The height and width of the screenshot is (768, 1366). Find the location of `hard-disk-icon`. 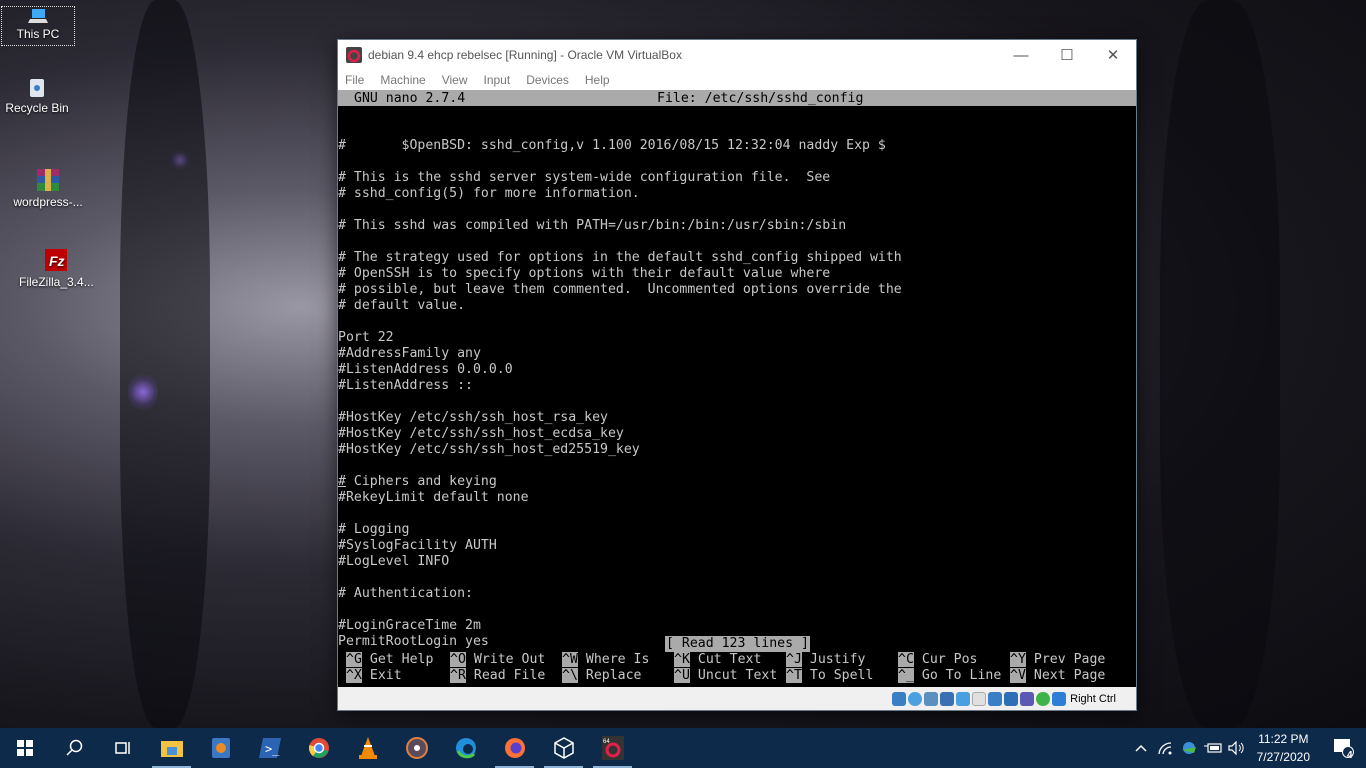

hard-disk-icon is located at coordinates (899, 698).